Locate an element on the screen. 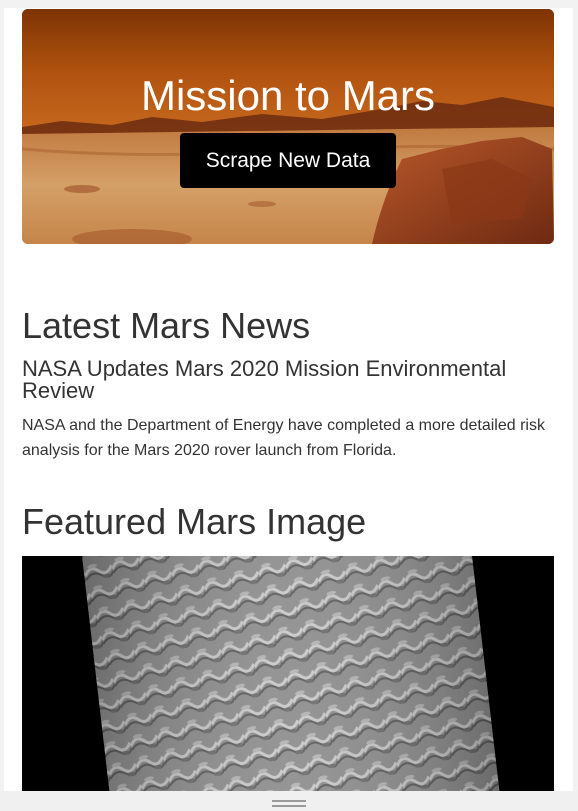  window-bottom-bar is located at coordinates (289, 801).